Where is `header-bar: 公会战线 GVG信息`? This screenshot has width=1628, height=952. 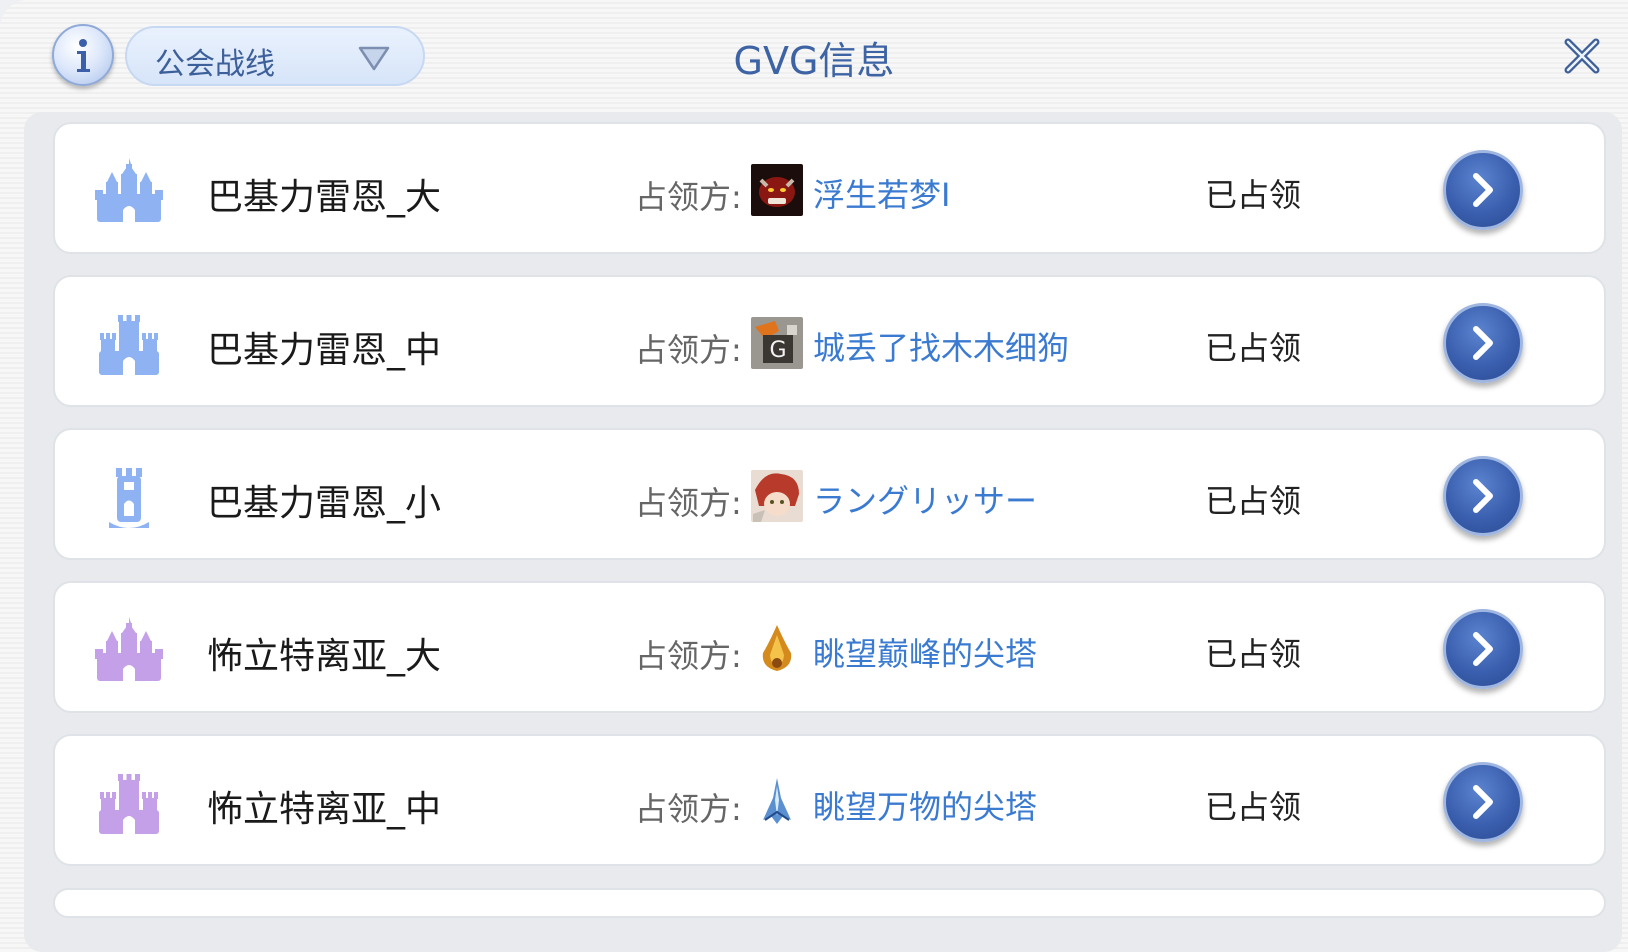 header-bar: 公会战线 GVG信息 is located at coordinates (814, 55).